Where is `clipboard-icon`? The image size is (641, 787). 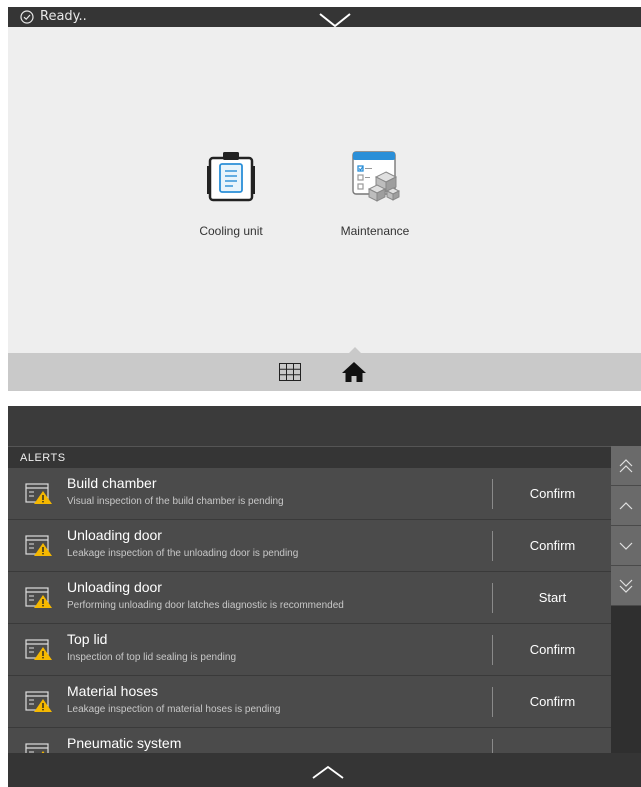 clipboard-icon is located at coordinates (231, 177).